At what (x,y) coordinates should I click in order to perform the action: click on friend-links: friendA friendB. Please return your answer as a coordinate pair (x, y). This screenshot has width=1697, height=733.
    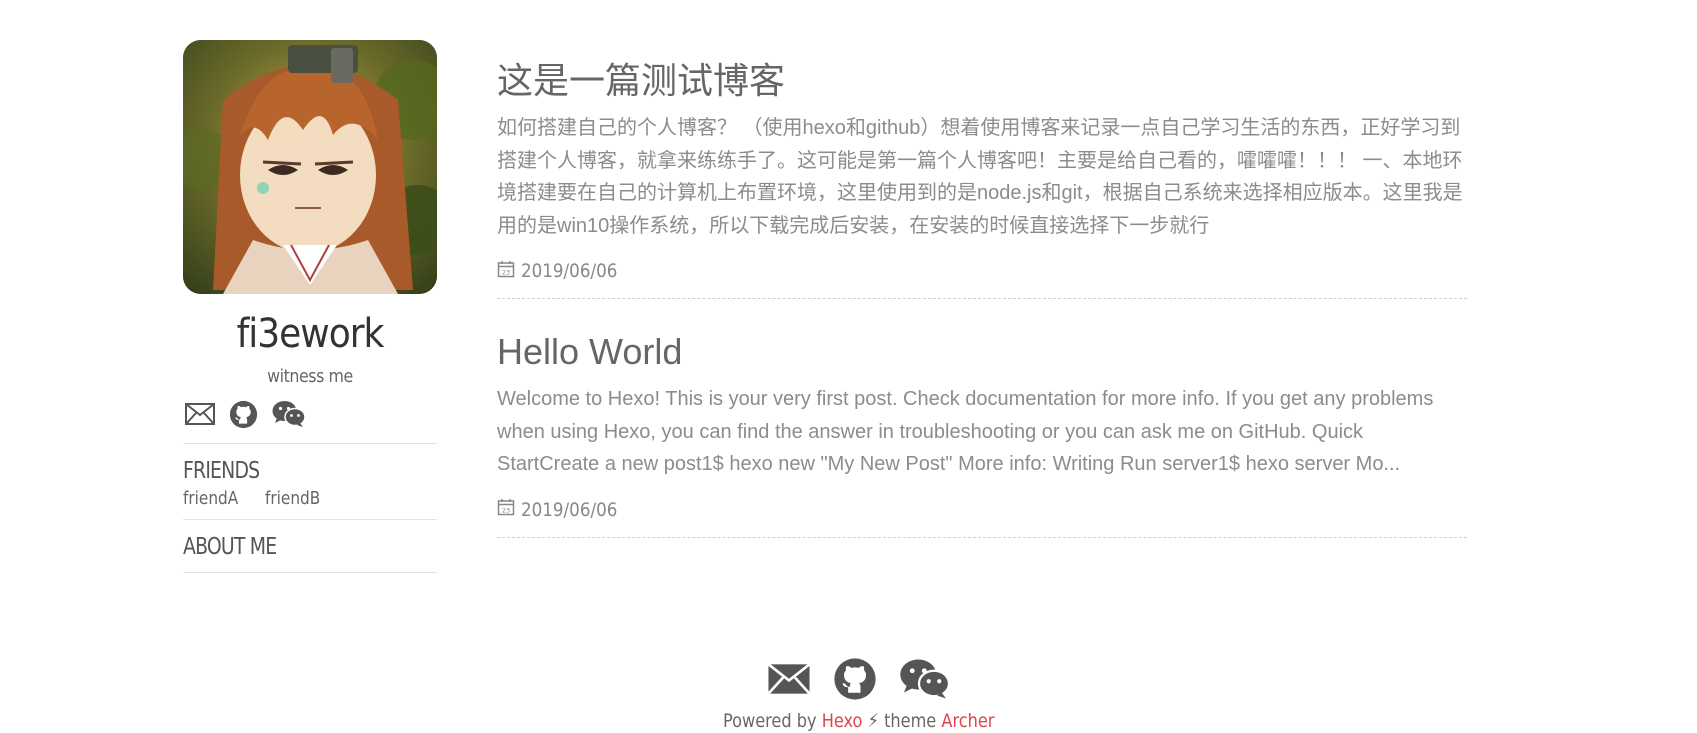
    Looking at the image, I should click on (310, 498).